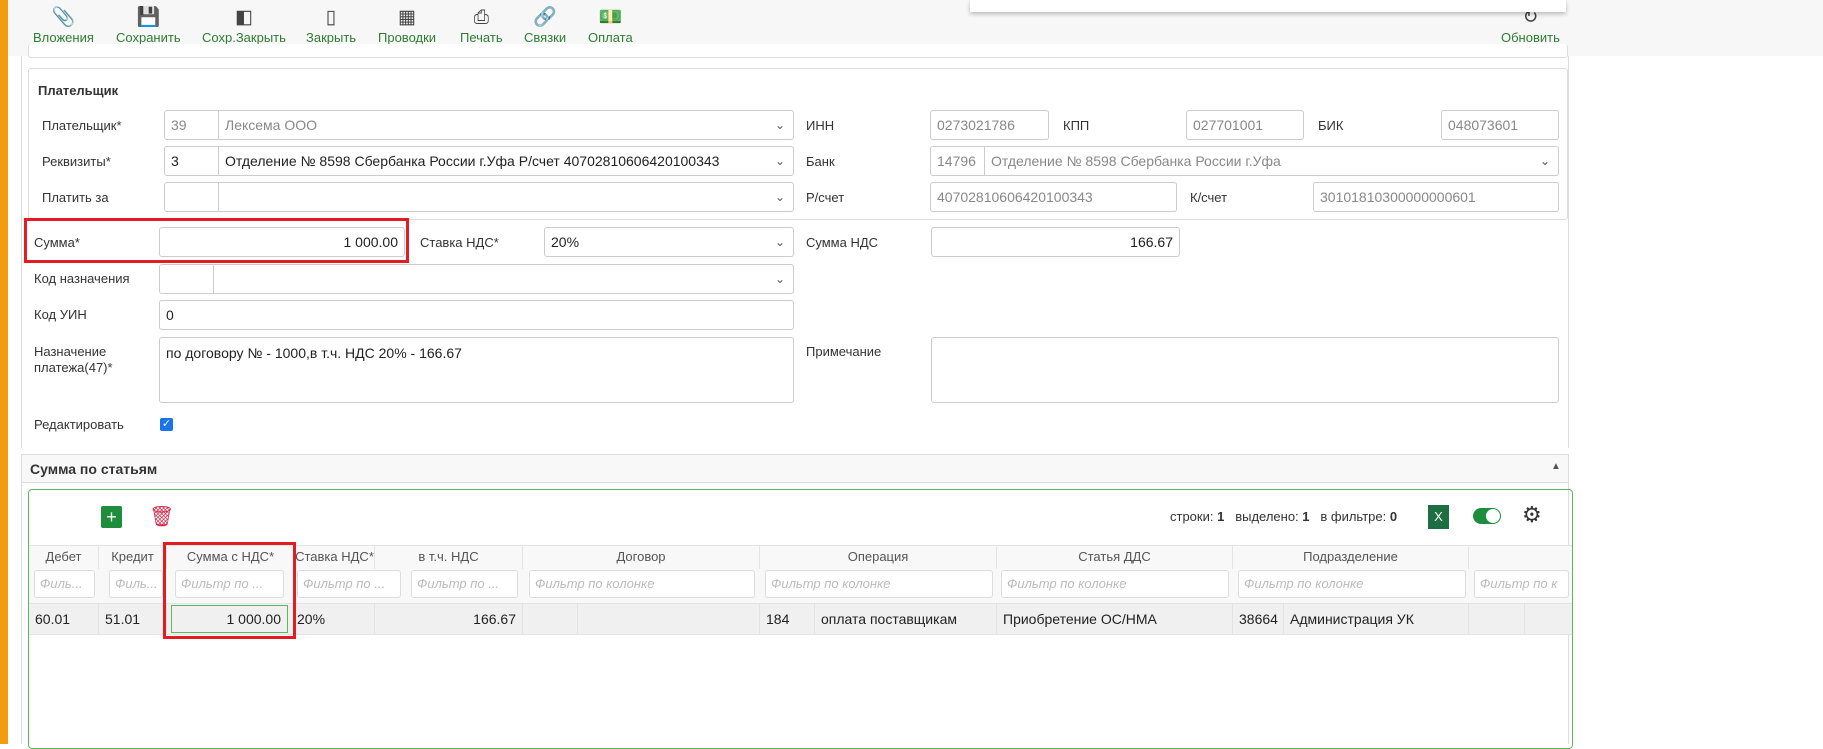  Describe the element at coordinates (4, 372) in the screenshot. I see `left-accent-bar` at that location.